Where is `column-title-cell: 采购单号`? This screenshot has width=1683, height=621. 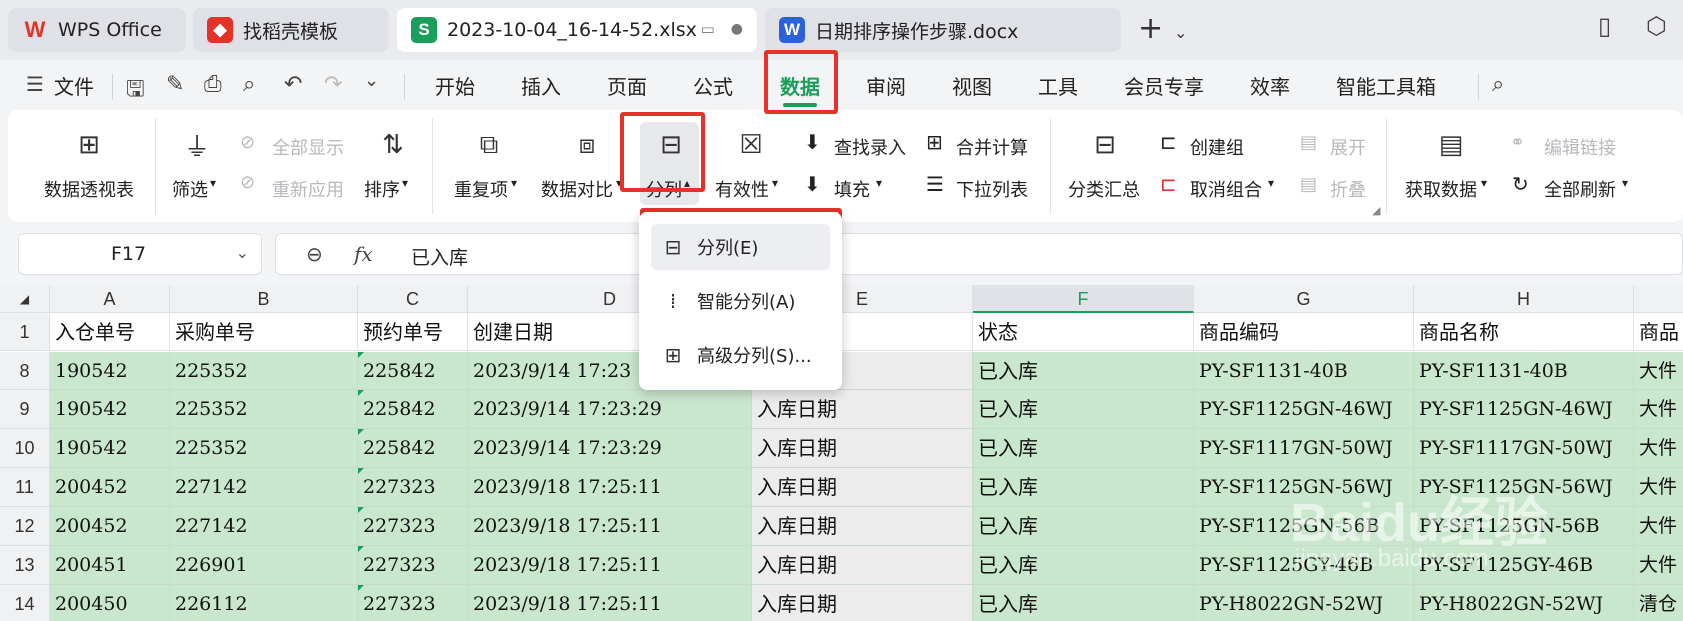
column-title-cell: 采购单号 is located at coordinates (264, 332).